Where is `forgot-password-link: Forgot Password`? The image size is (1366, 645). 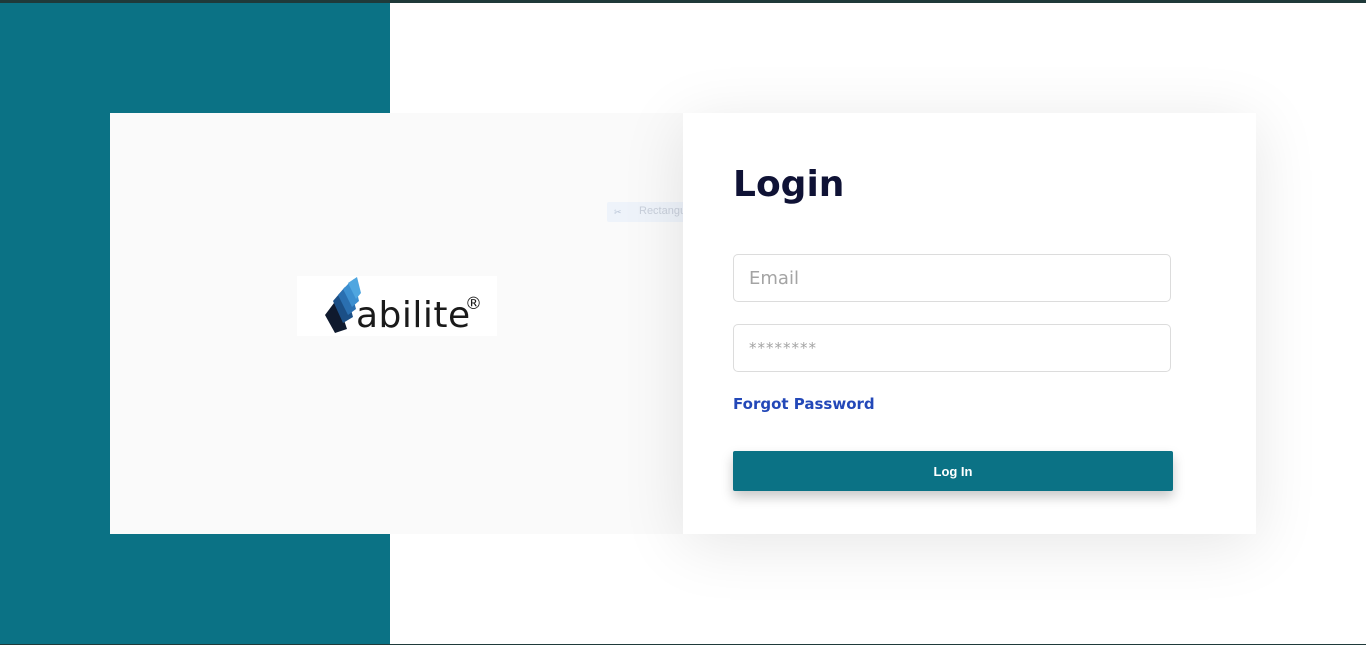 forgot-password-link: Forgot Password is located at coordinates (804, 404).